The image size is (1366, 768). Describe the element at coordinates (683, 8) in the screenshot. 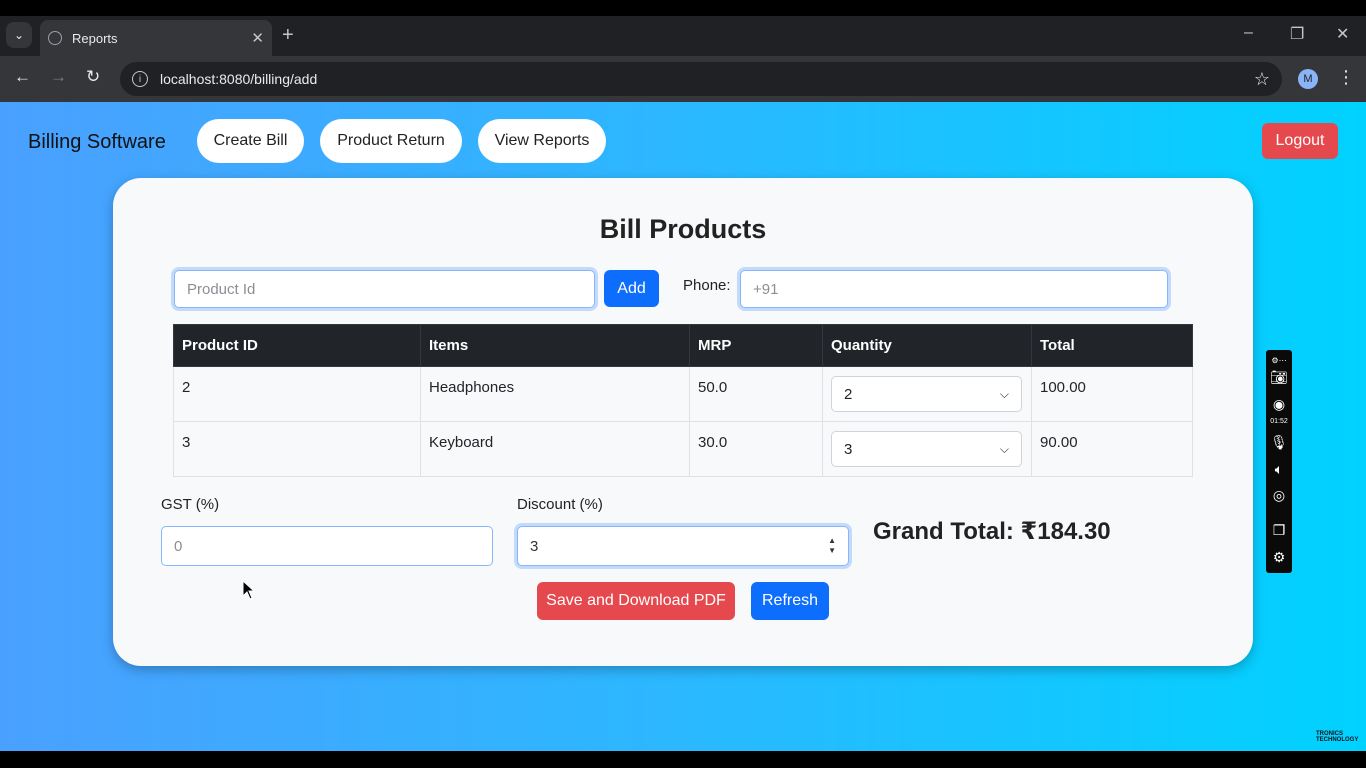

I see `top-letterbox` at that location.